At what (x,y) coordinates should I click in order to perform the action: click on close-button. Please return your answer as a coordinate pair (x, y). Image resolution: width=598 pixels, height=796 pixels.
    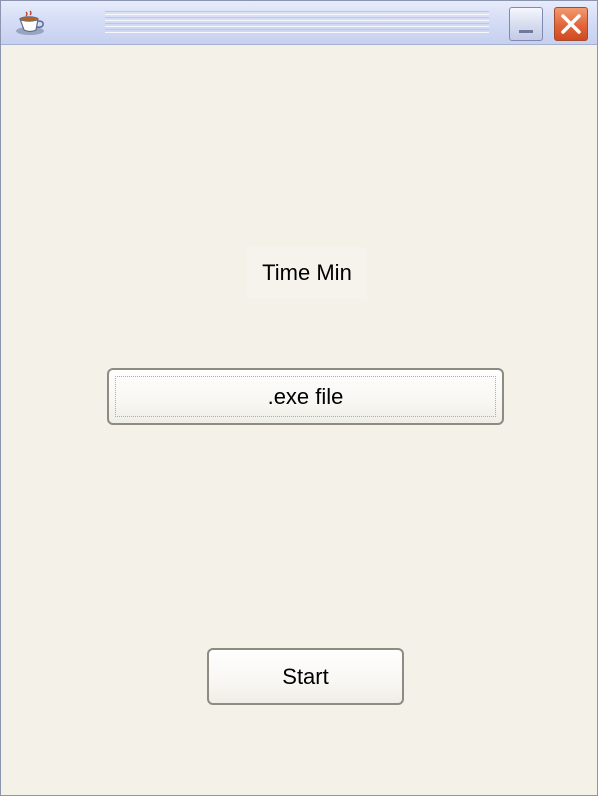
    Looking at the image, I should click on (571, 24).